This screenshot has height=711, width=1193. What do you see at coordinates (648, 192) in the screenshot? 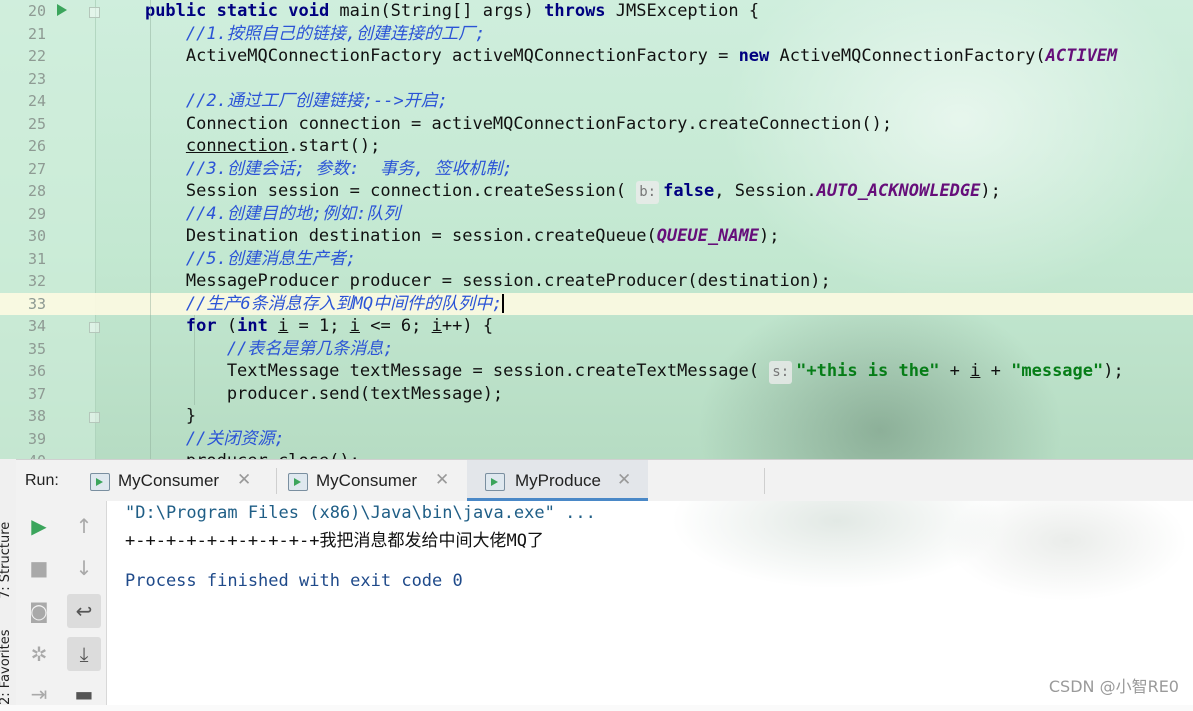
I see `parameter-hint: b:` at bounding box center [648, 192].